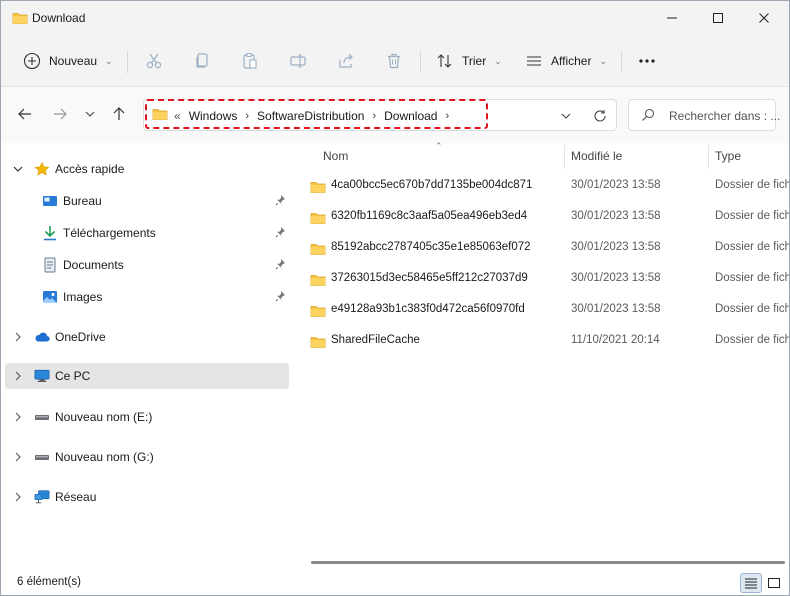 This screenshot has height=596, width=790. I want to click on refresh-button, so click(600, 116).